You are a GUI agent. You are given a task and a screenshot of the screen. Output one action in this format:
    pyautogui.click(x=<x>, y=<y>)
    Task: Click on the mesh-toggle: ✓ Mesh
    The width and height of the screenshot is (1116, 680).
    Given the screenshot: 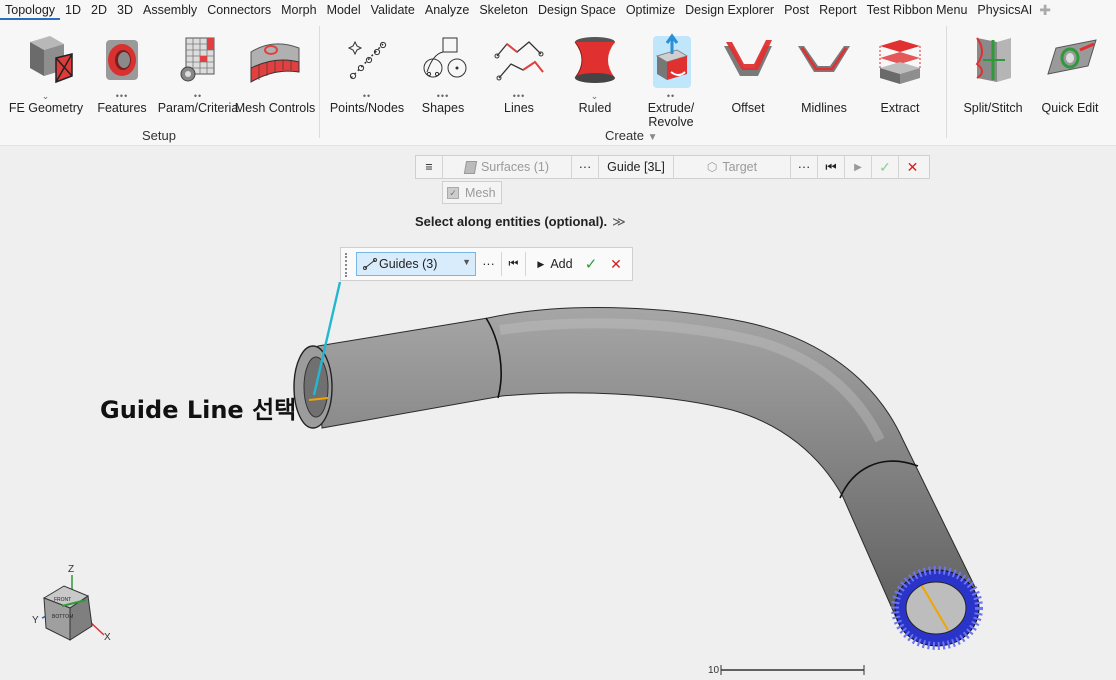 What is the action you would take?
    pyautogui.click(x=472, y=192)
    